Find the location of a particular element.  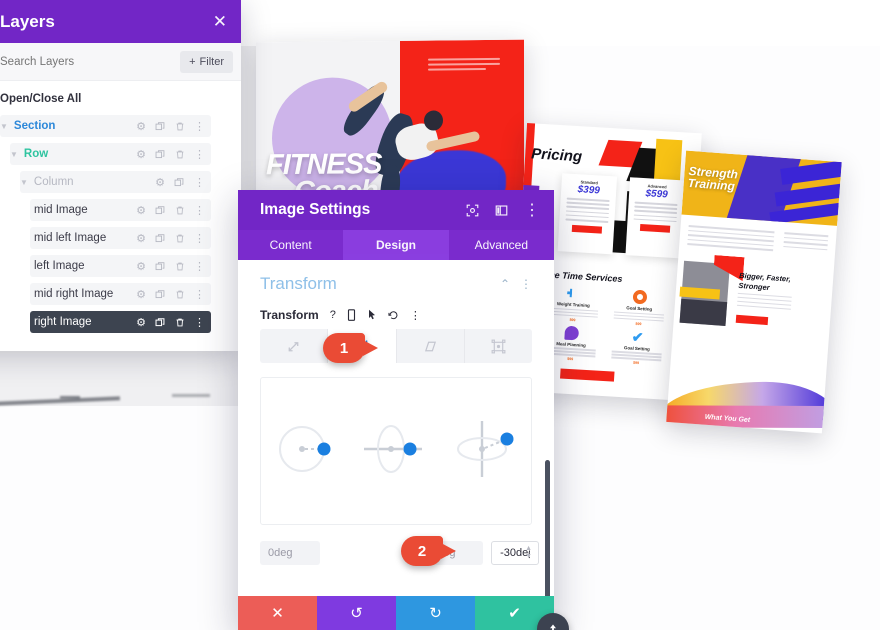

section-title: Transform is located at coordinates (298, 283).